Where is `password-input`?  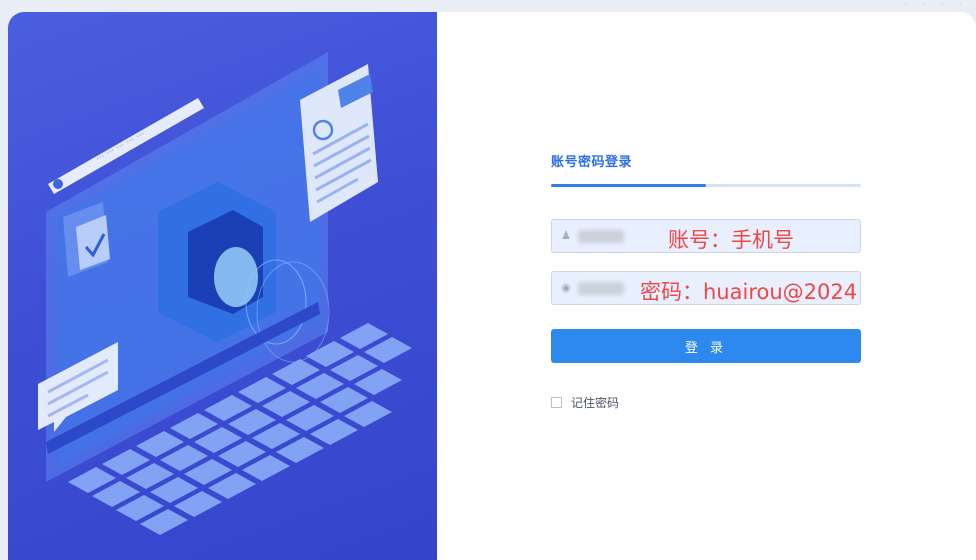
password-input is located at coordinates (706, 288).